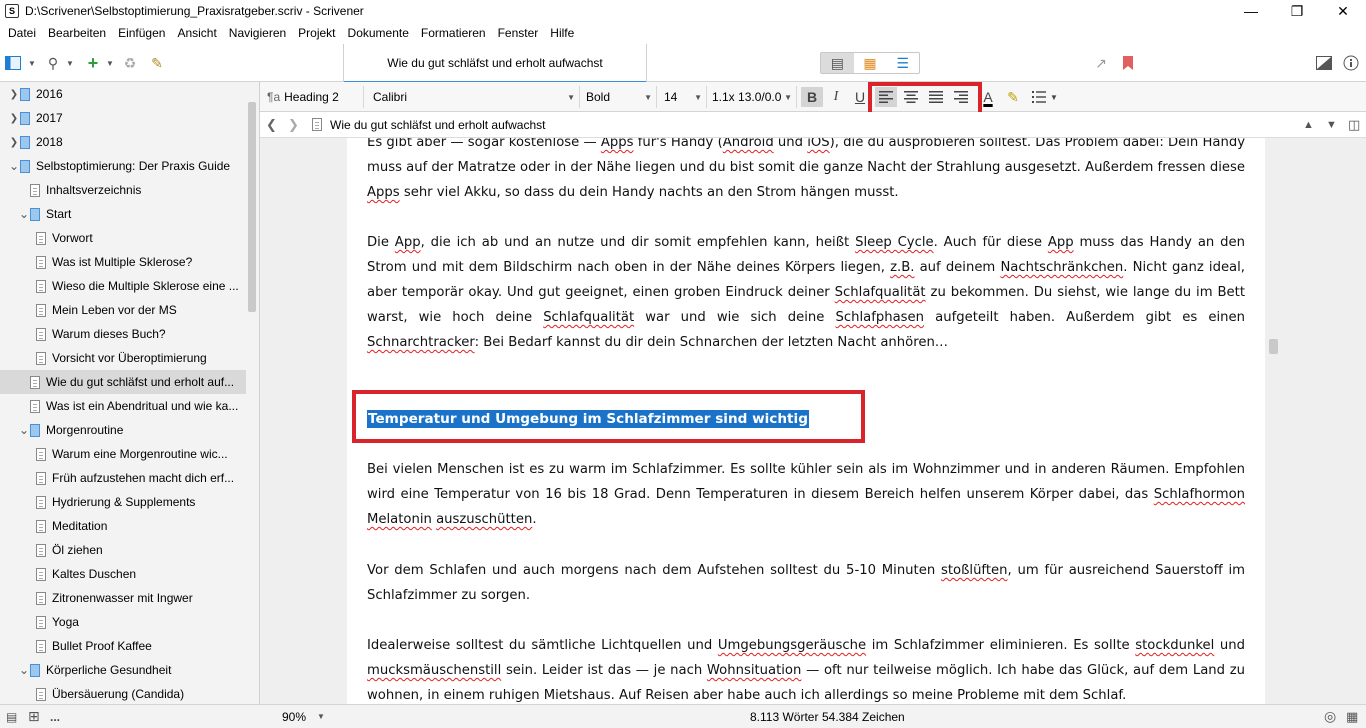 The image size is (1366, 728). I want to click on binder-item: ⌄ Start, so click(123, 214).